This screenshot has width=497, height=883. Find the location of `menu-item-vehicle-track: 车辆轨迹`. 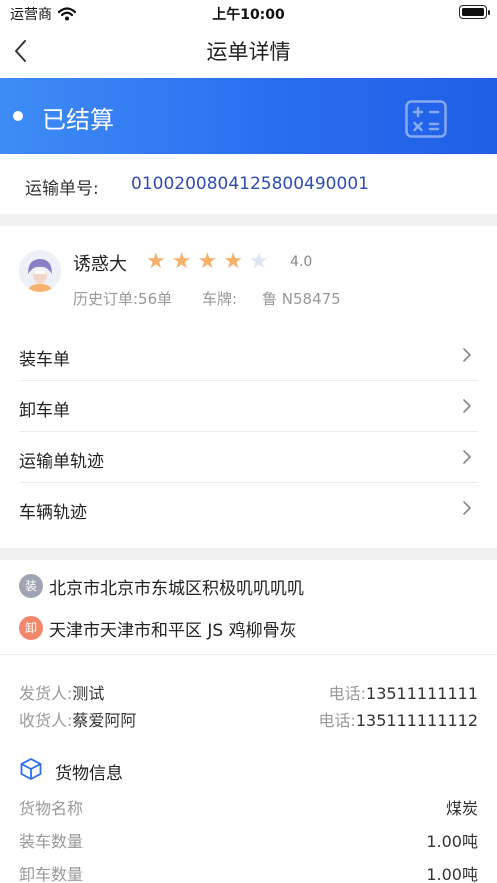

menu-item-vehicle-track: 车辆轨迹 is located at coordinates (248, 508).